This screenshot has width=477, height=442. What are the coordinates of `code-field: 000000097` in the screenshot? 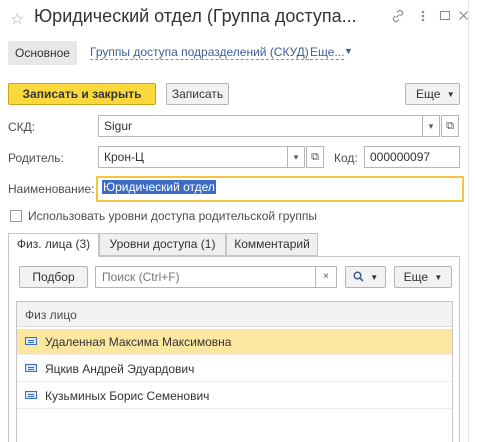 It's located at (412, 157).